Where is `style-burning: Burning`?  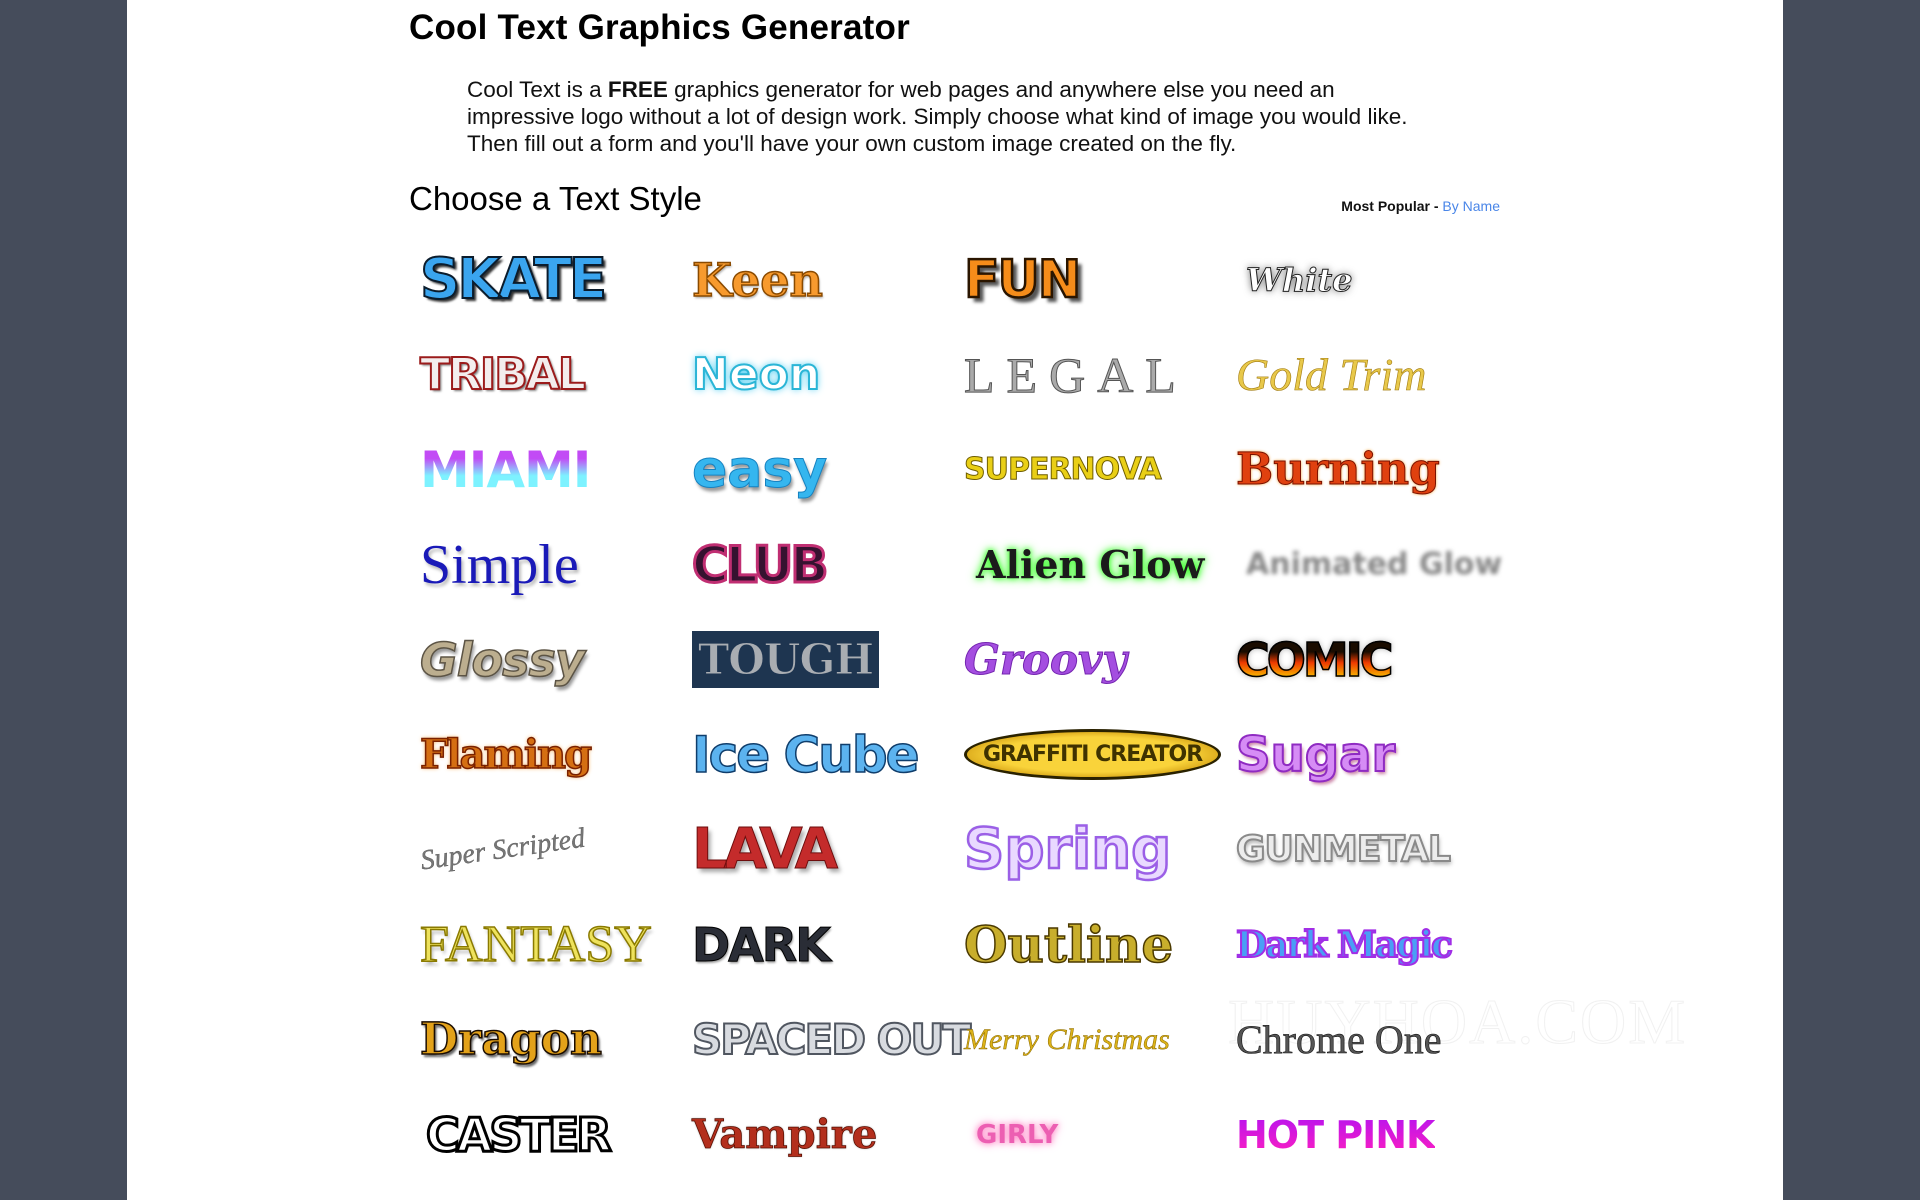
style-burning: Burning is located at coordinates (1368, 469).